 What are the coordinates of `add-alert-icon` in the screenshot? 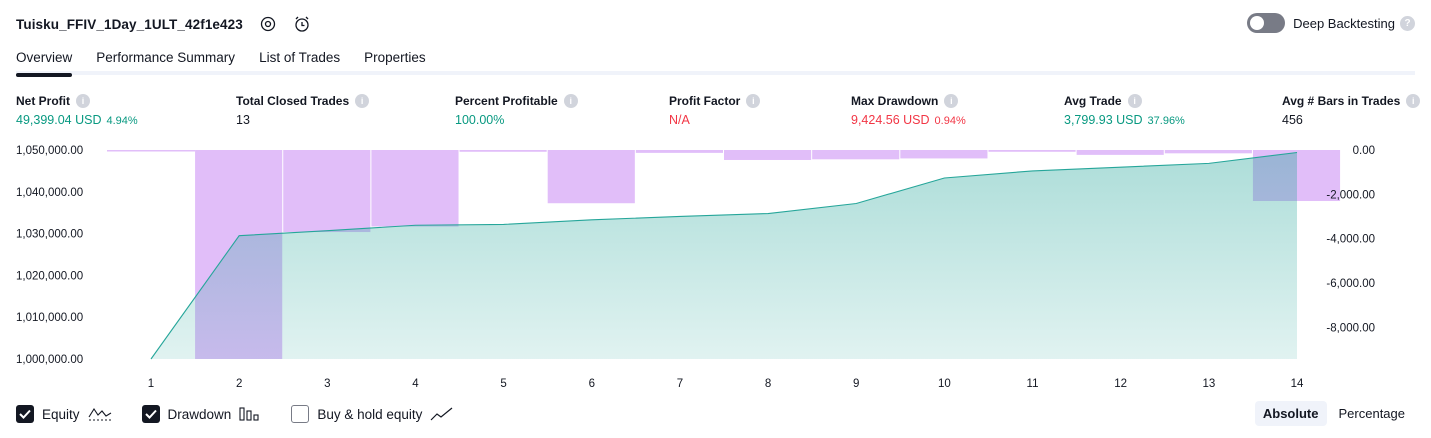 It's located at (302, 24).